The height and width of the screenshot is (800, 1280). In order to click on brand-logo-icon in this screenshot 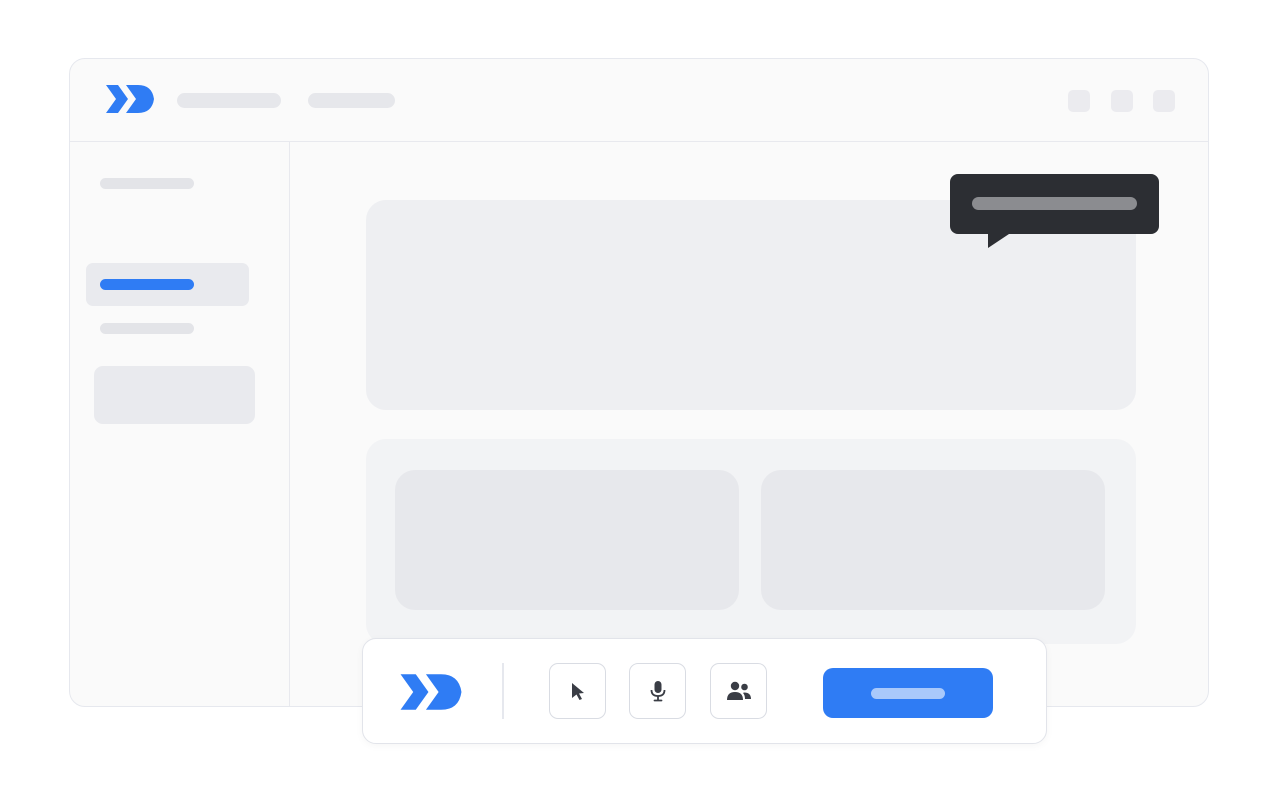, I will do `click(130, 99)`.